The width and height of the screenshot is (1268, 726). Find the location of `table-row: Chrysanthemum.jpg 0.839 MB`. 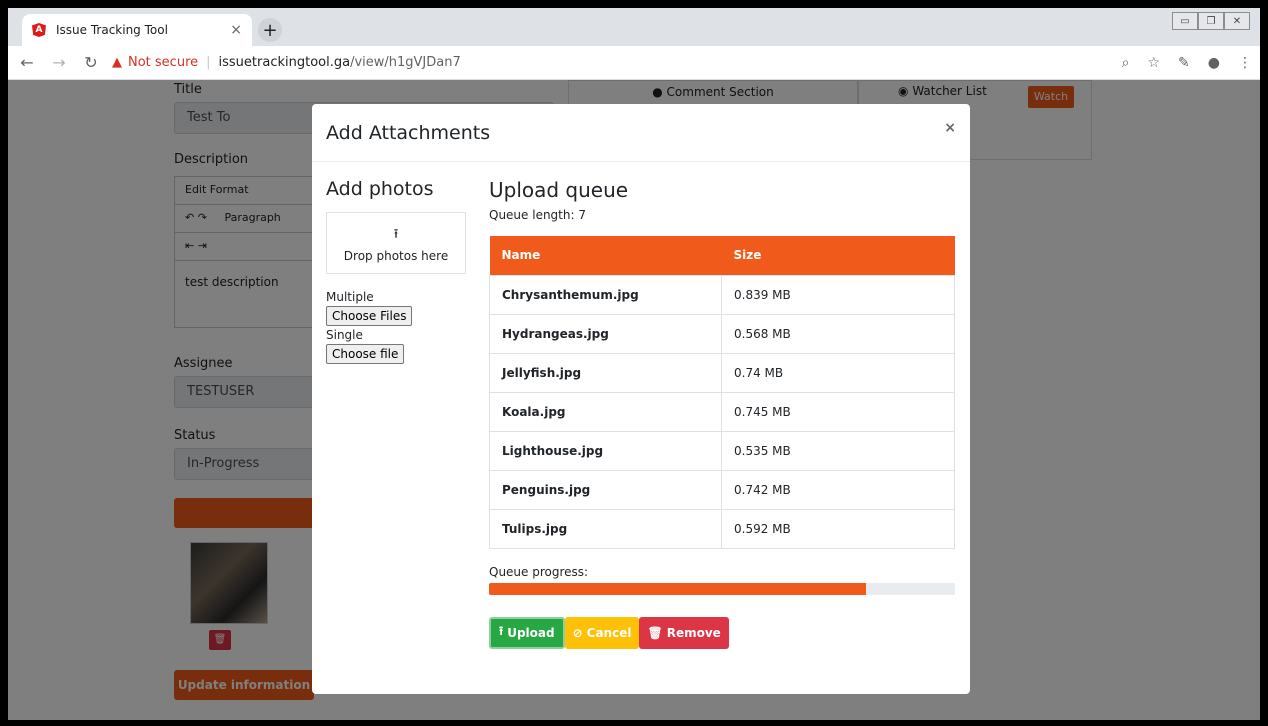

table-row: Chrysanthemum.jpg 0.839 MB is located at coordinates (722, 294).